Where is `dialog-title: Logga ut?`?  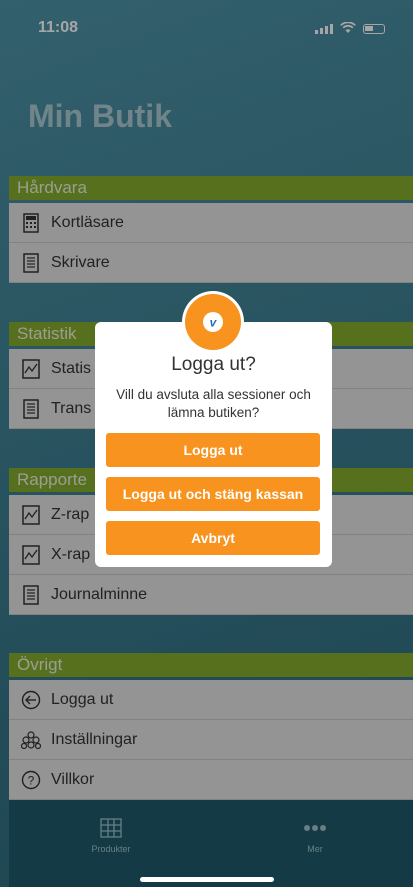
dialog-title: Logga ut? is located at coordinates (213, 364).